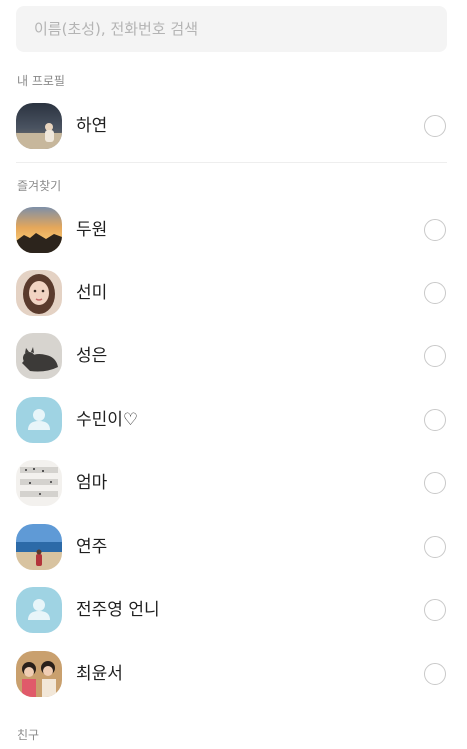  I want to click on contact-name: 두원, so click(92, 230).